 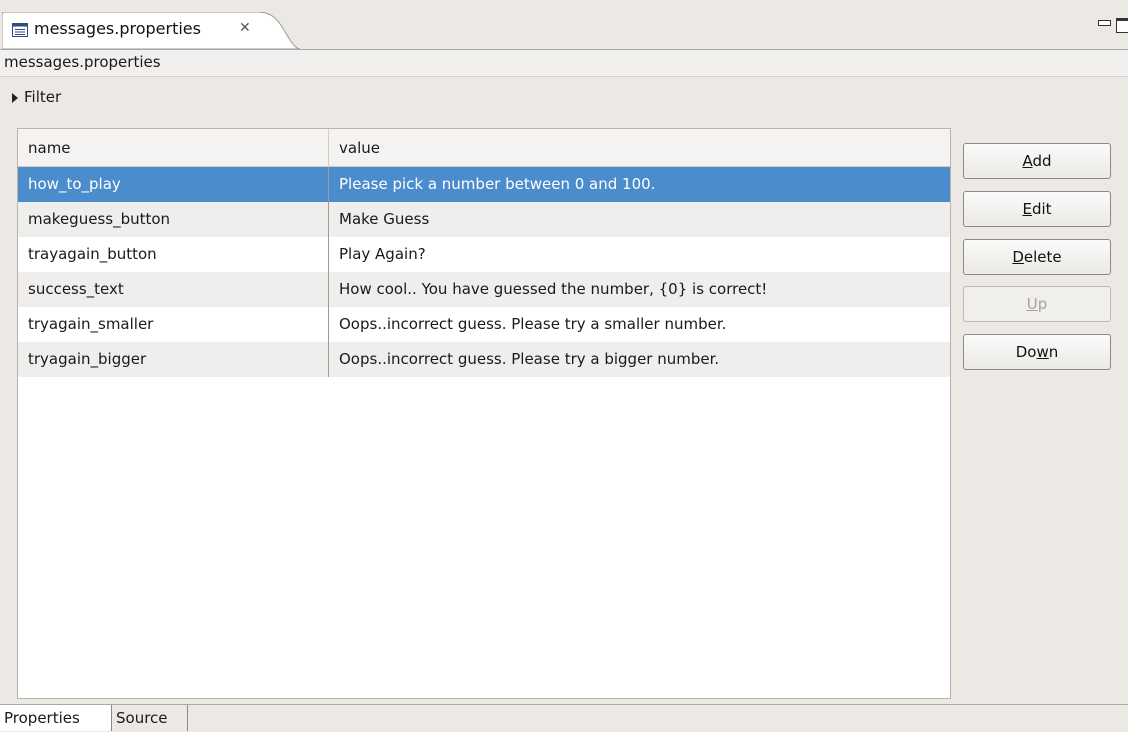 I want to click on down-button: Down, so click(x=1037, y=352).